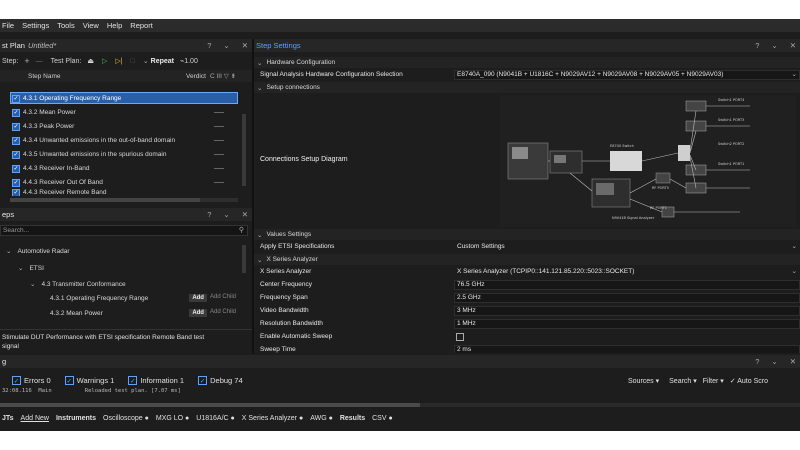 This screenshot has width=800, height=450. What do you see at coordinates (8, 418) in the screenshot?
I see `tab-duts: JTs` at bounding box center [8, 418].